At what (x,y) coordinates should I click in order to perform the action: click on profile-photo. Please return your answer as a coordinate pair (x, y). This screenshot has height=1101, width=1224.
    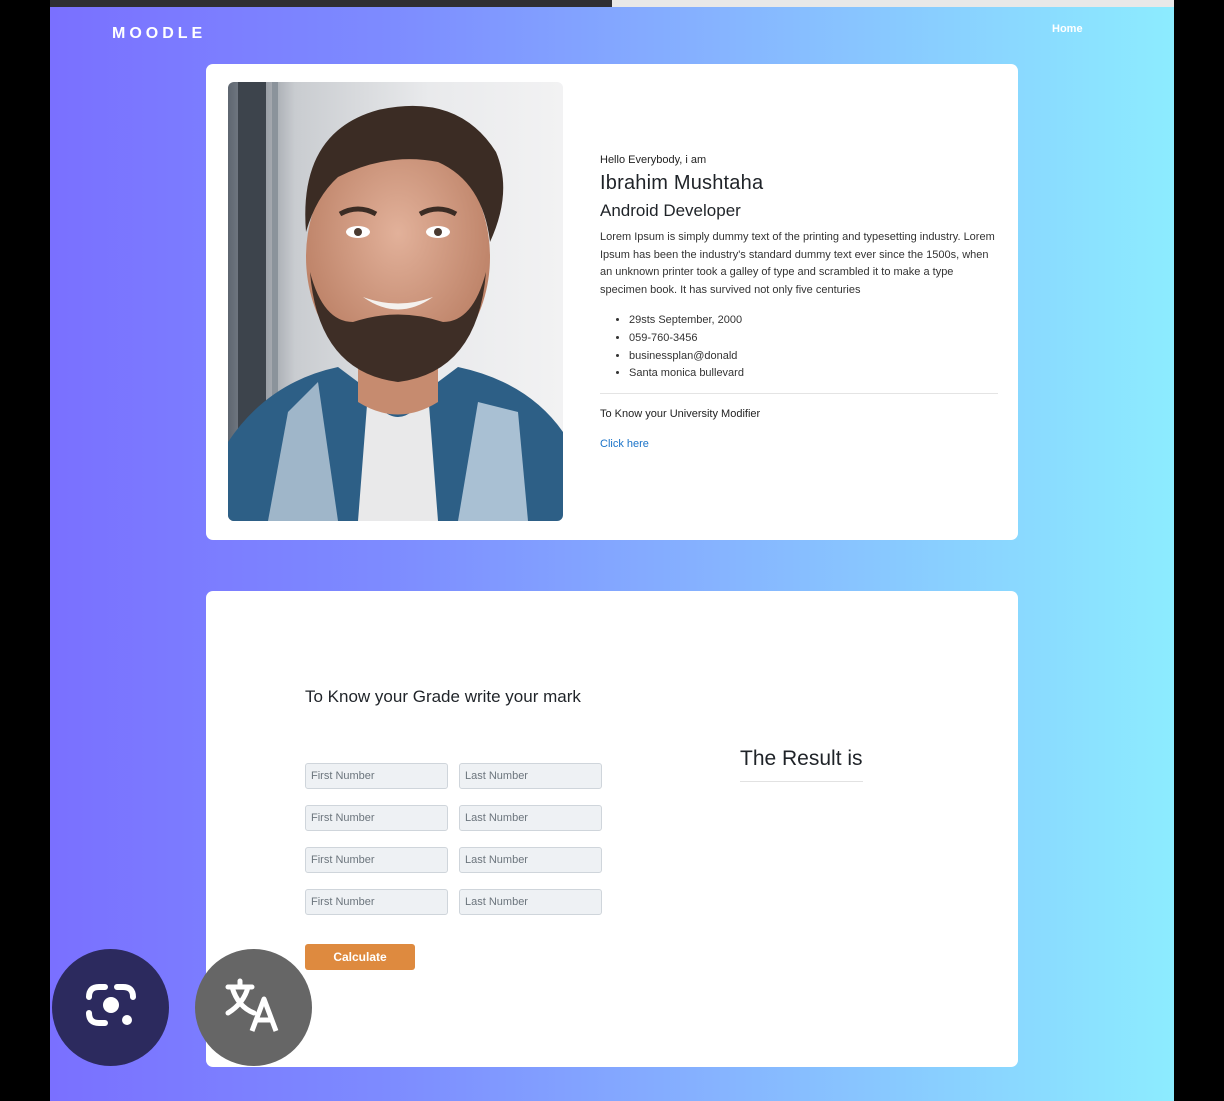
    Looking at the image, I should click on (395, 301).